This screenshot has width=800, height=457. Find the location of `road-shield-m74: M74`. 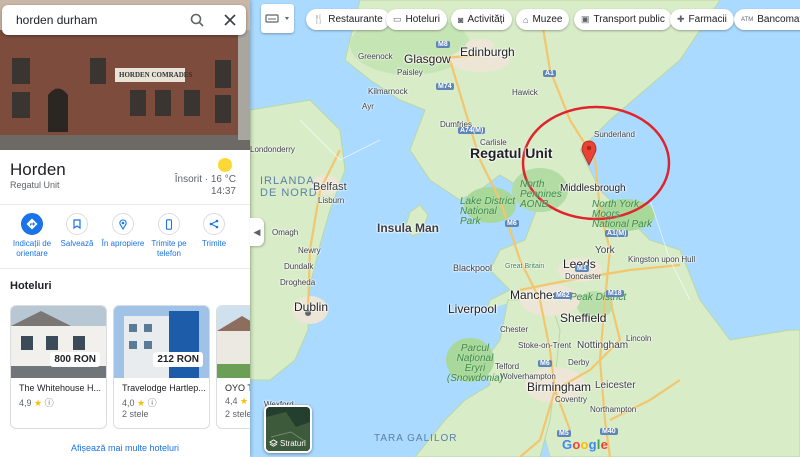

road-shield-m74: M74 is located at coordinates (445, 86).